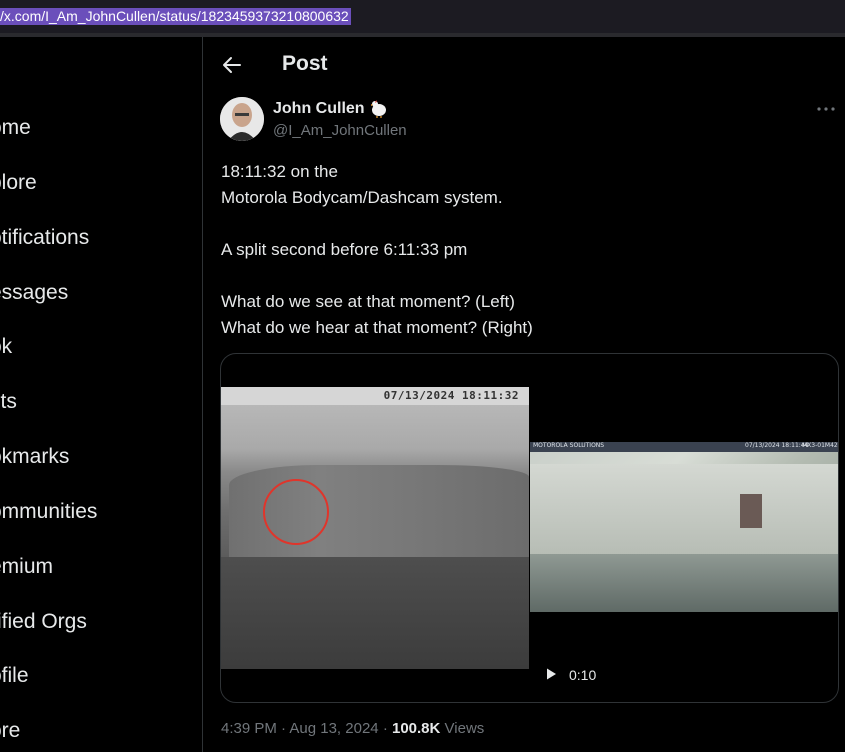  I want to click on sidebar-item-bookmarks: okmarks, so click(34, 457).